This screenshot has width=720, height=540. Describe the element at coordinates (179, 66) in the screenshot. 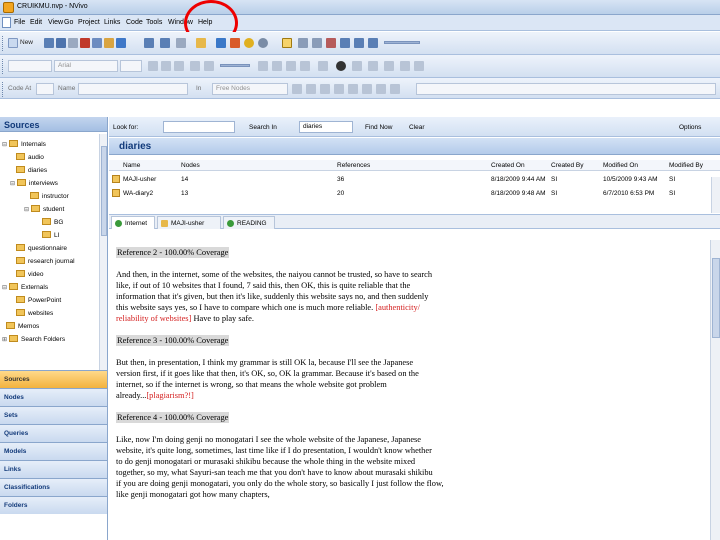

I see `underline-icon` at that location.